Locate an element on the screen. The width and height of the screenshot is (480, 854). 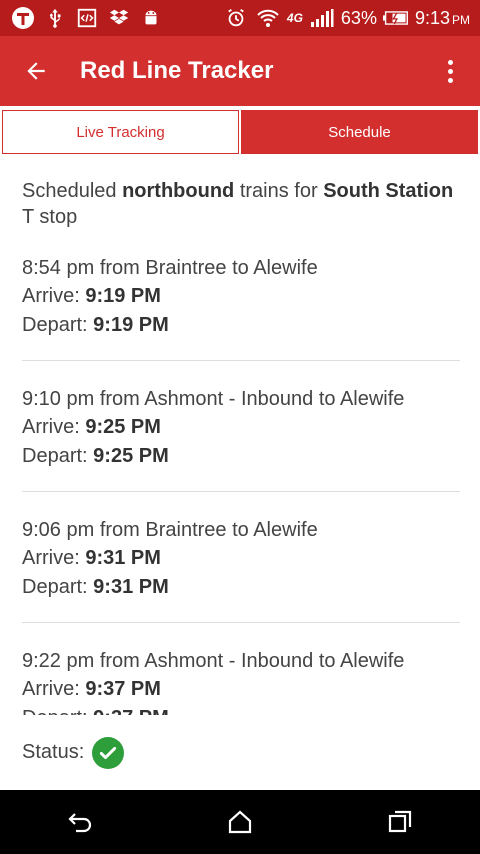
system-nav-bar is located at coordinates (240, 822).